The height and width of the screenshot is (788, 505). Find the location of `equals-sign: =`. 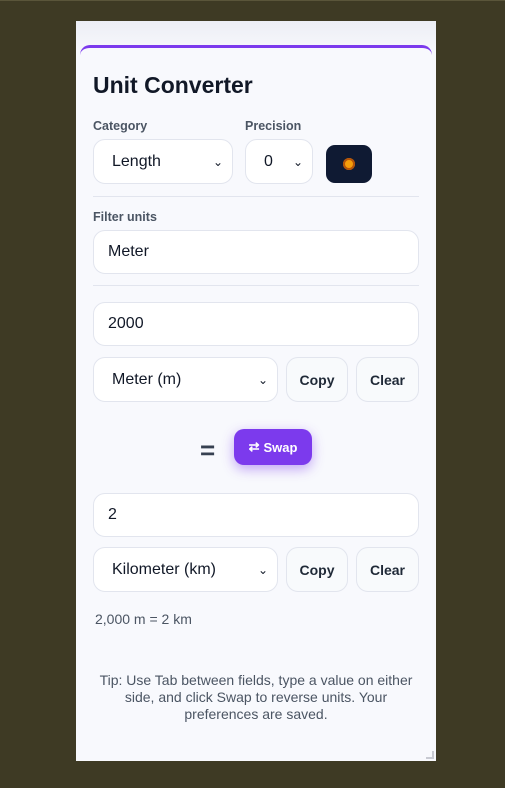

equals-sign: = is located at coordinates (208, 450).